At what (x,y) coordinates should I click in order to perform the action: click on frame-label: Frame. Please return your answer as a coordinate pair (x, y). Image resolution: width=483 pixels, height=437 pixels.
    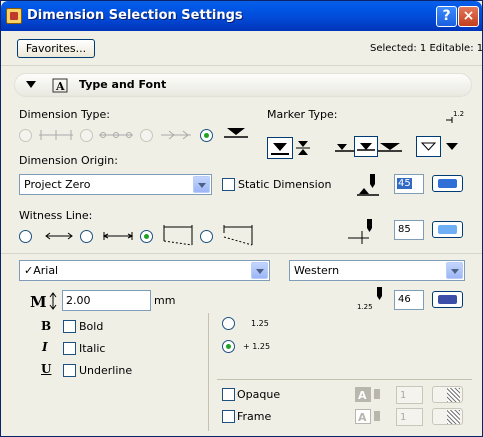
    Looking at the image, I should click on (254, 416).